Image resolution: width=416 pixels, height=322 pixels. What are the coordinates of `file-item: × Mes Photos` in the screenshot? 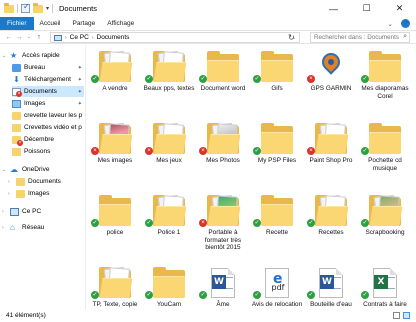 It's located at (223, 150).